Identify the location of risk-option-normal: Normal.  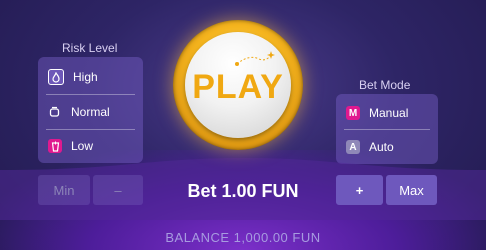
(90, 112).